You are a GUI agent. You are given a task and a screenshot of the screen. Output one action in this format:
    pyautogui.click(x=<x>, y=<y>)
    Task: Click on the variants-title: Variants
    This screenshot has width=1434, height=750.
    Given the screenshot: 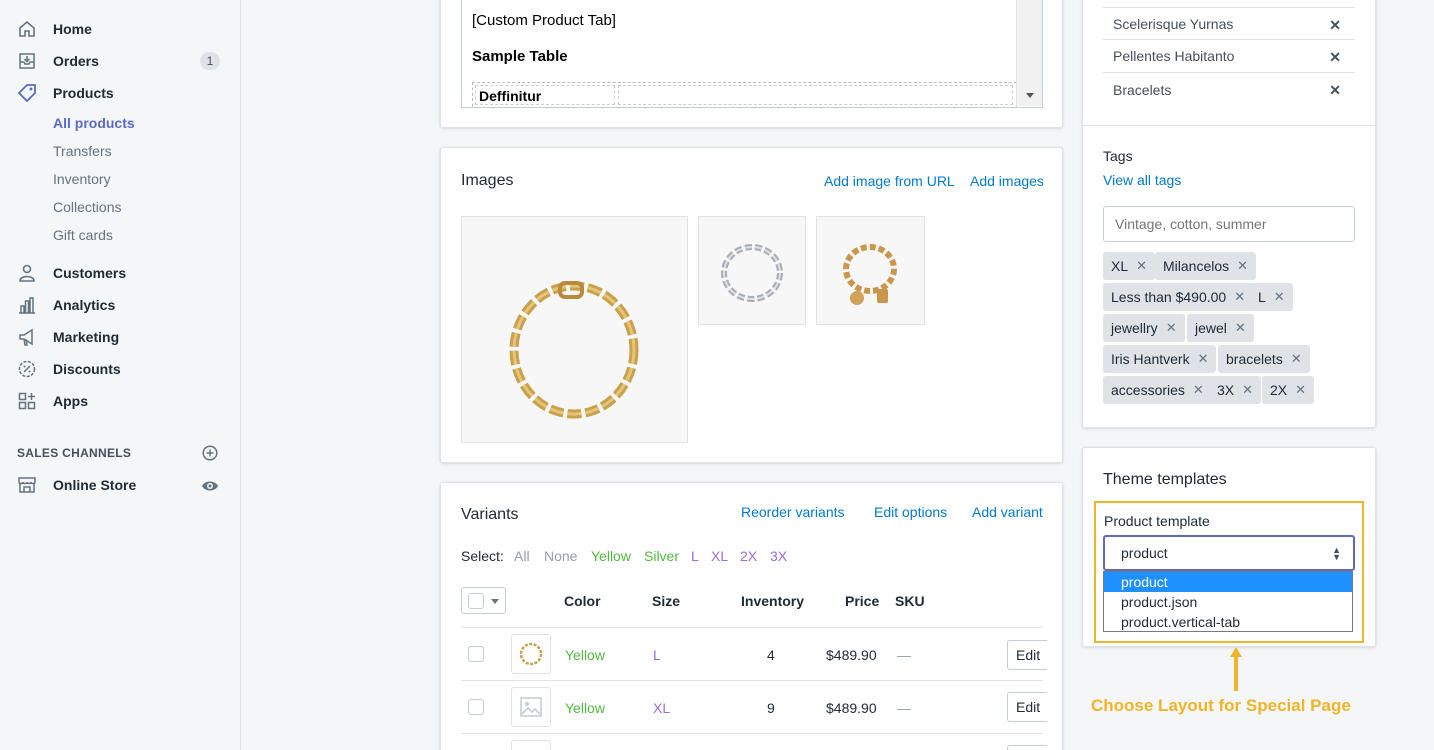 What is the action you would take?
    pyautogui.click(x=490, y=514)
    